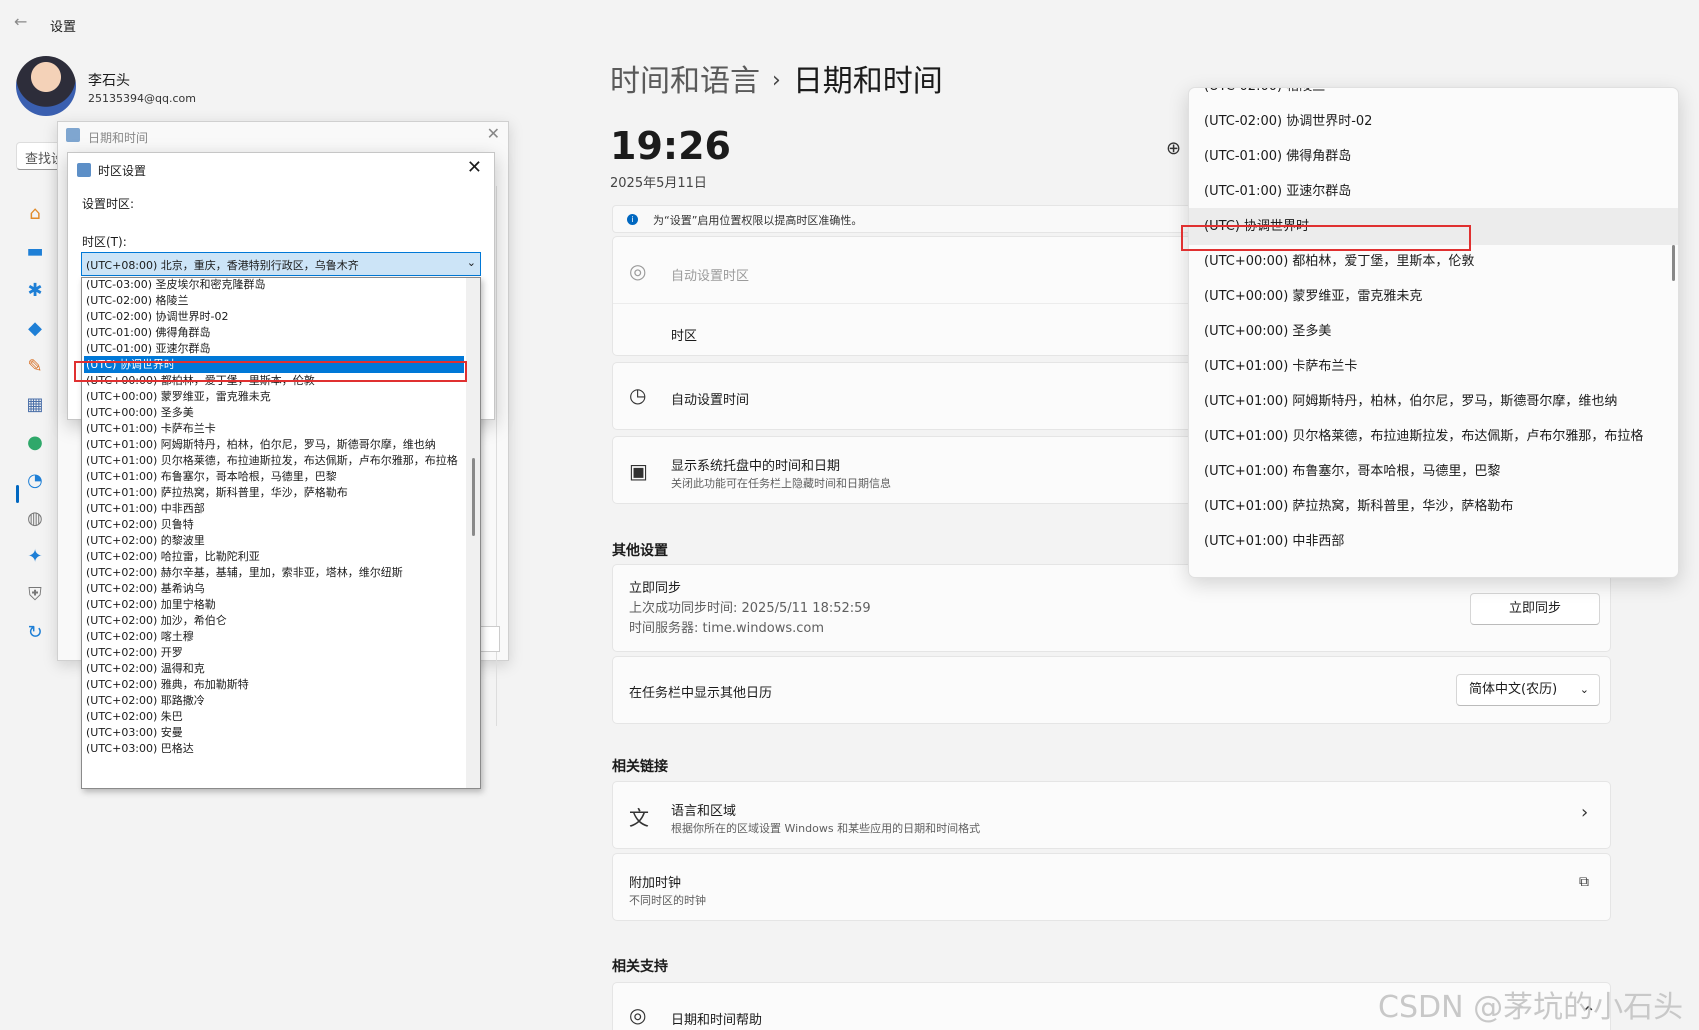 The width and height of the screenshot is (1699, 1030). Describe the element at coordinates (274, 636) in the screenshot. I see `timezone-option: (UTC+02:00) 喀土穆` at that location.